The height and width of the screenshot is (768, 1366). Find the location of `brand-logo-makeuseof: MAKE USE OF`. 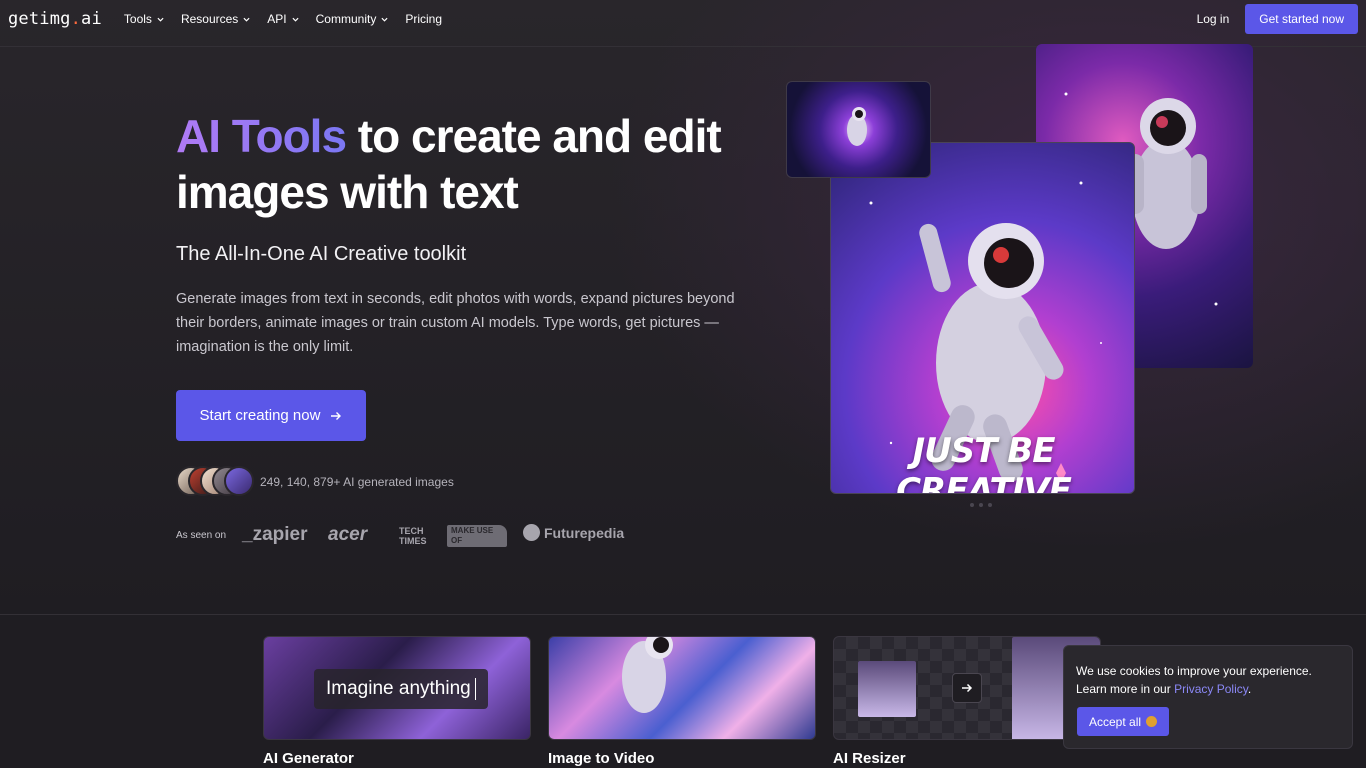

brand-logo-makeuseof: MAKE USE OF is located at coordinates (477, 536).